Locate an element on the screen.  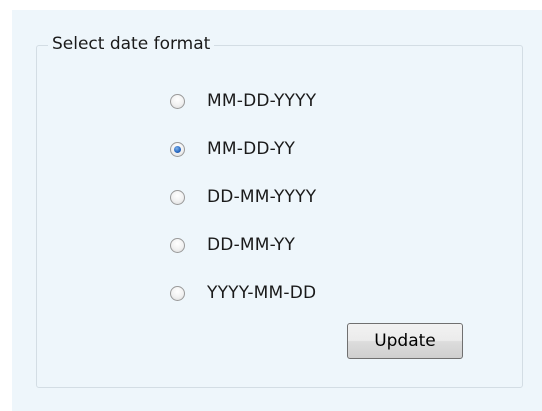
radio-option-yyyy-mm-dd: YYYY-MM-DD is located at coordinates (243, 293).